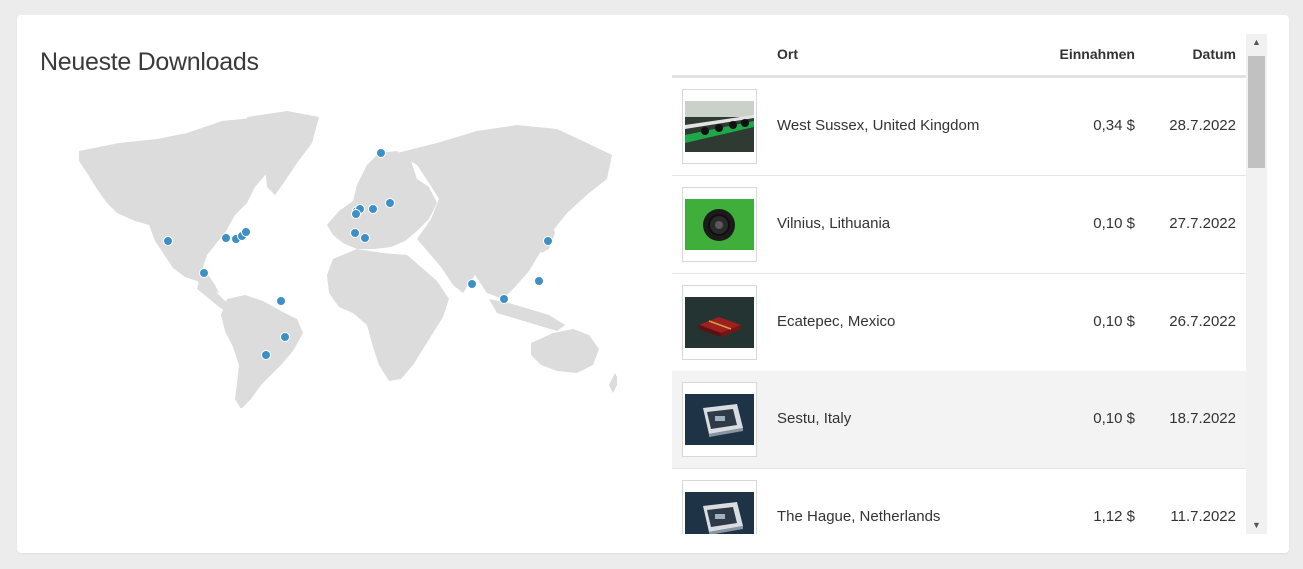 This screenshot has height=569, width=1303. I want to click on map-australia, so click(565, 351).